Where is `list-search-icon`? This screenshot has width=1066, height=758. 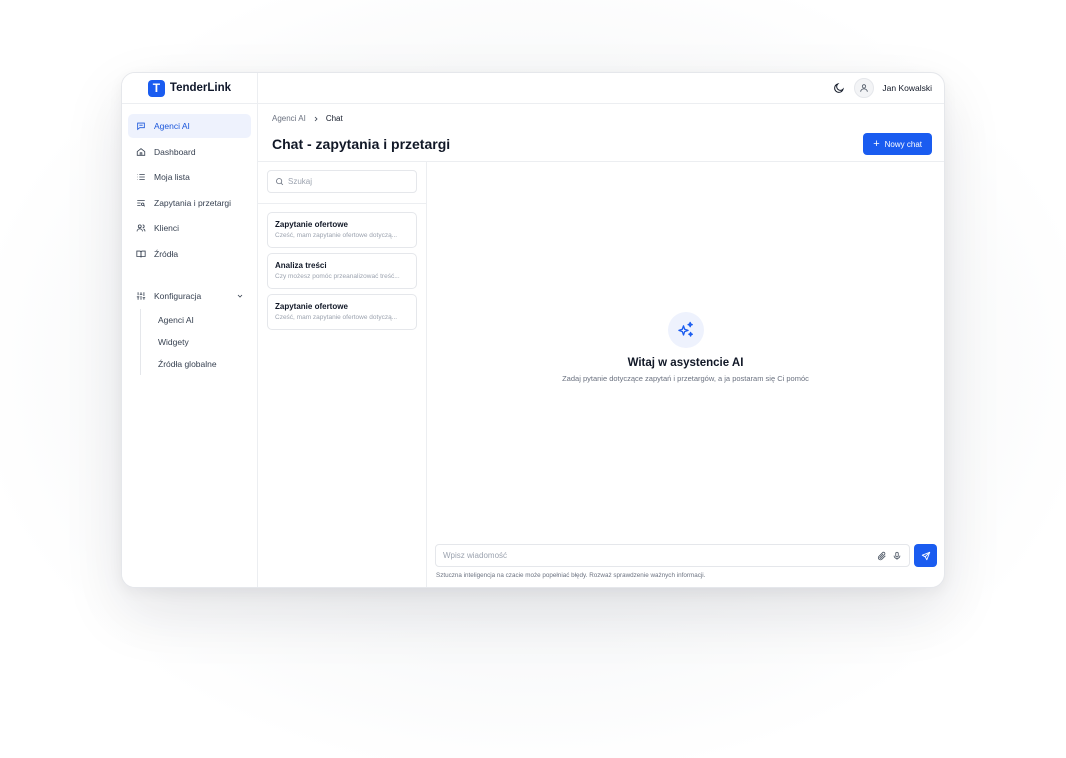 list-search-icon is located at coordinates (141, 203).